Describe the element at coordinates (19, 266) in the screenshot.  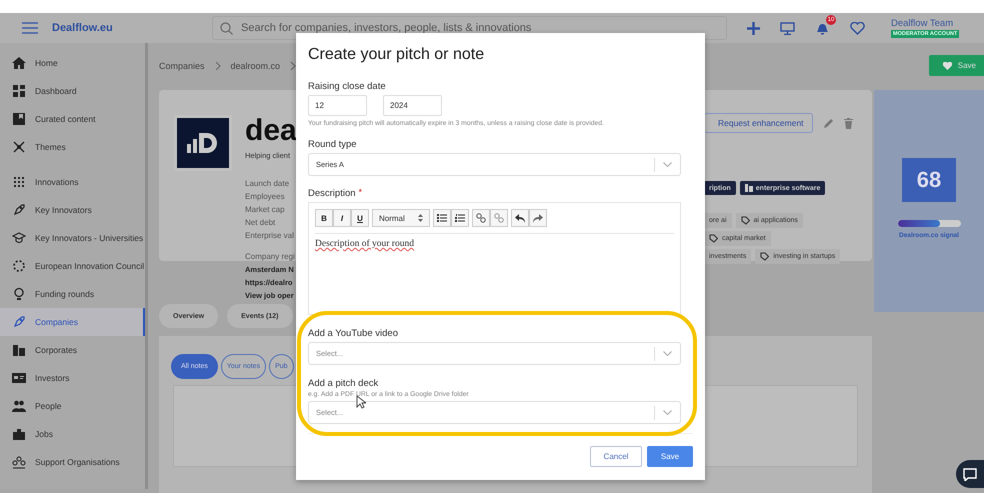
I see `dotted-circle-icon` at that location.